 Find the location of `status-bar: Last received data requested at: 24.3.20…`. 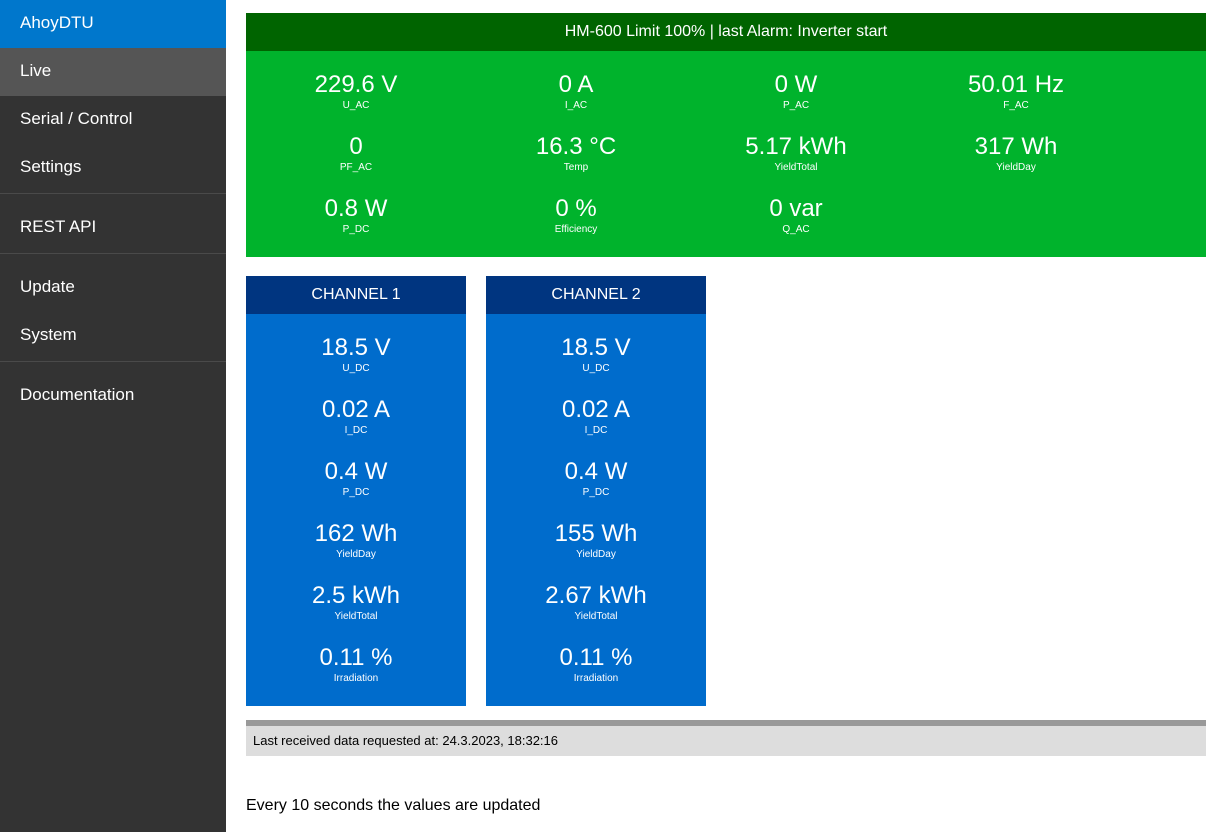

status-bar: Last received data requested at: 24.3.20… is located at coordinates (726, 738).